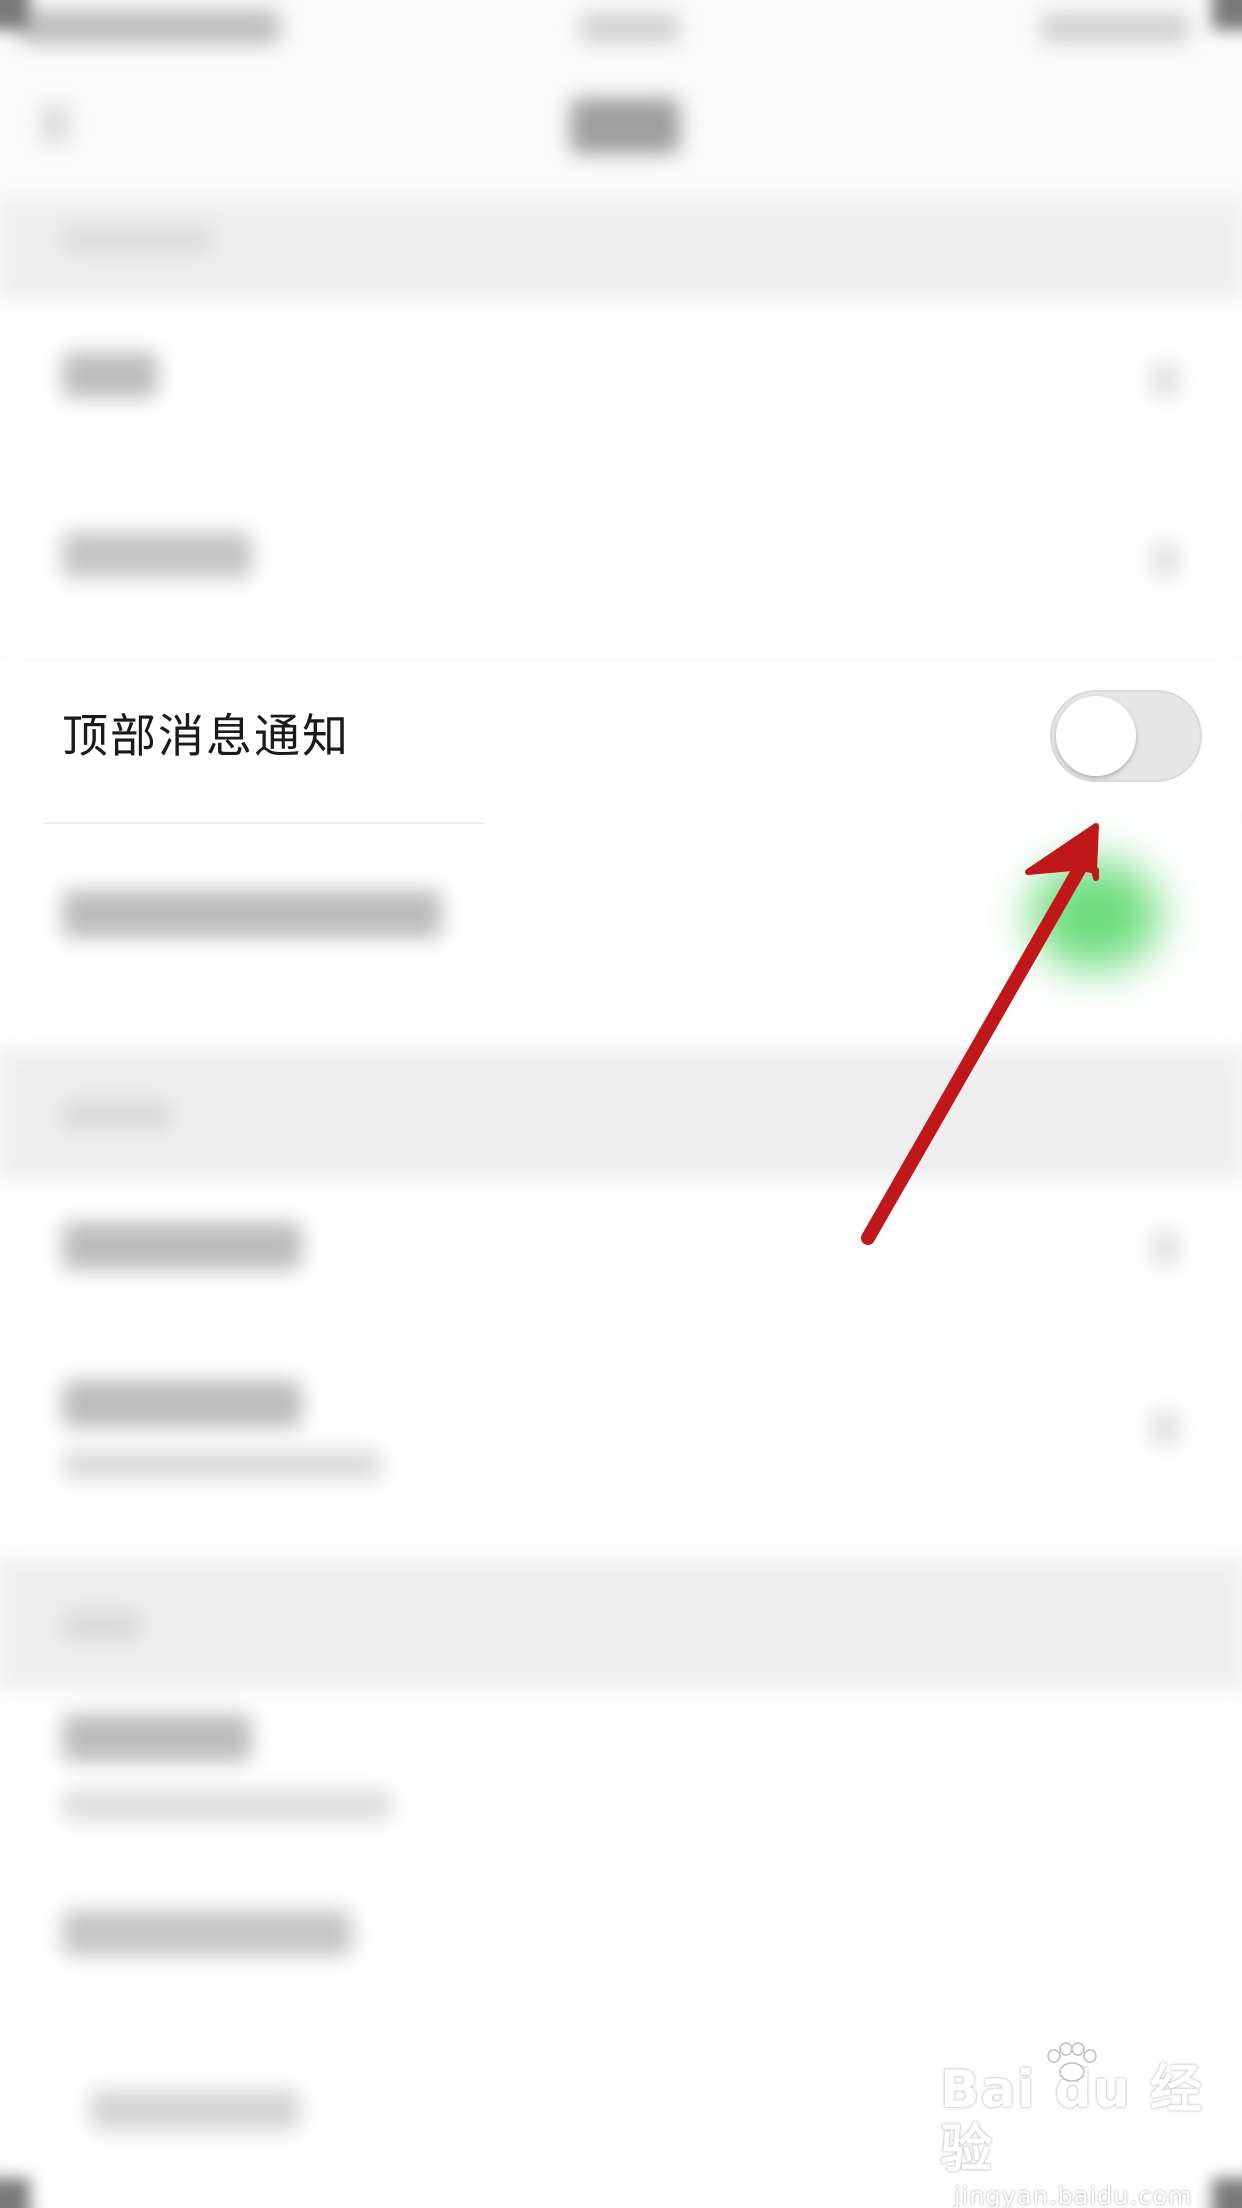 The height and width of the screenshot is (2208, 1242). Describe the element at coordinates (1072, 2062) in the screenshot. I see `paw-icon` at that location.